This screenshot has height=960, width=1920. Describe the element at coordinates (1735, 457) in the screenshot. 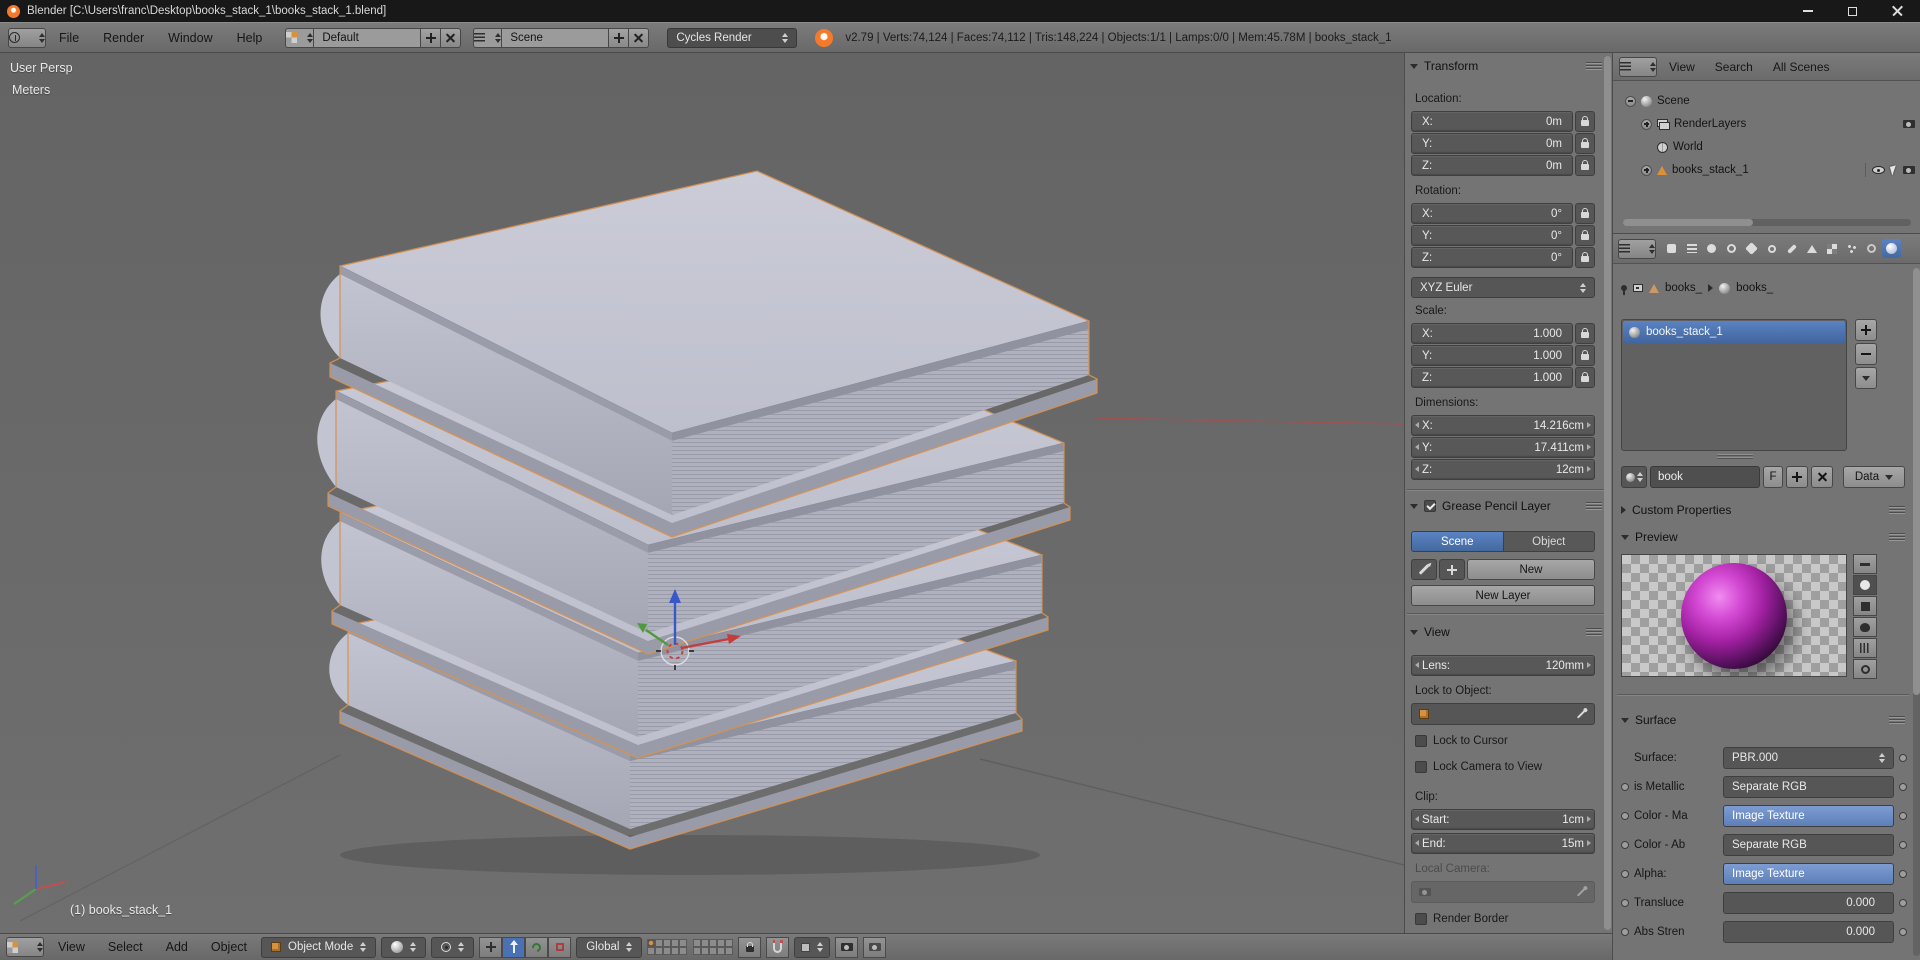

I see `list-resize-grip` at that location.